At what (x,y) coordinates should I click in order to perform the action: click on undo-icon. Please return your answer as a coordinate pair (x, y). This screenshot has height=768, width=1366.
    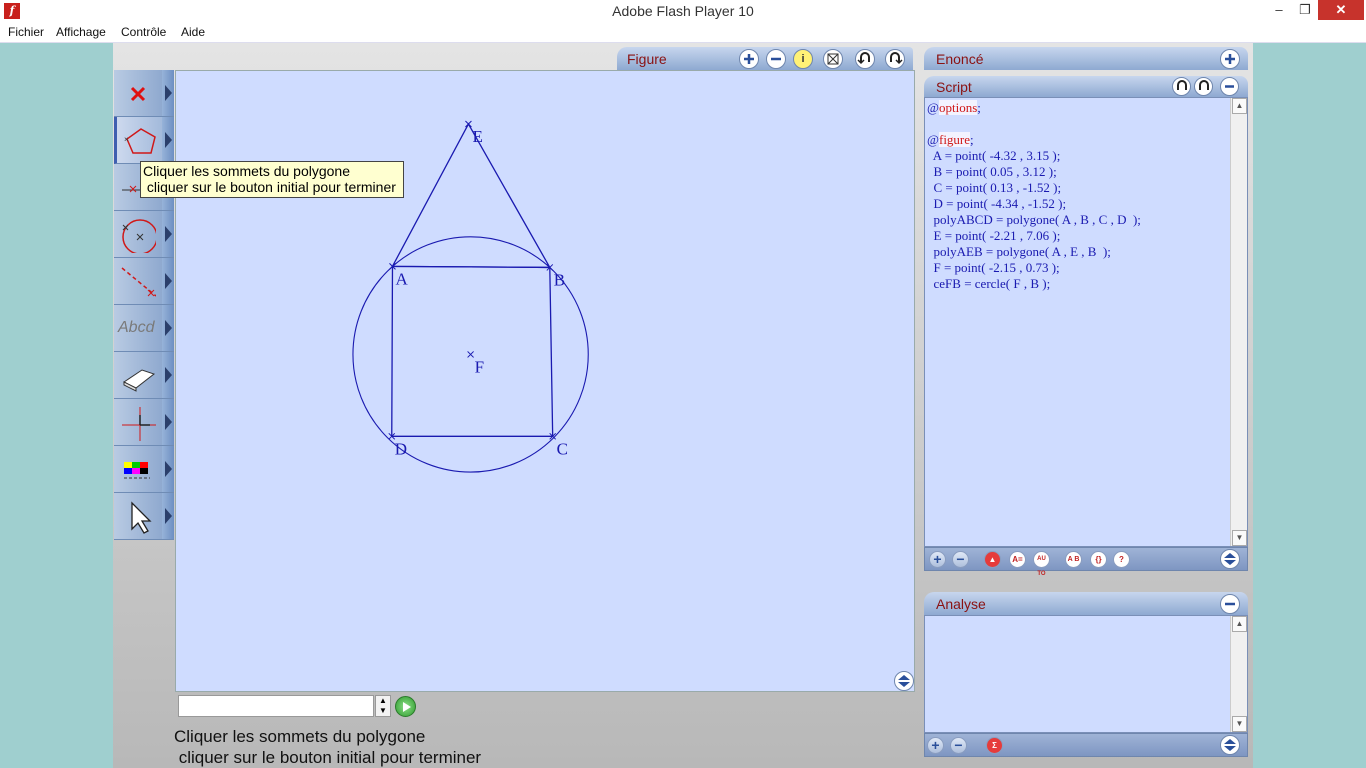
    Looking at the image, I should click on (863, 58).